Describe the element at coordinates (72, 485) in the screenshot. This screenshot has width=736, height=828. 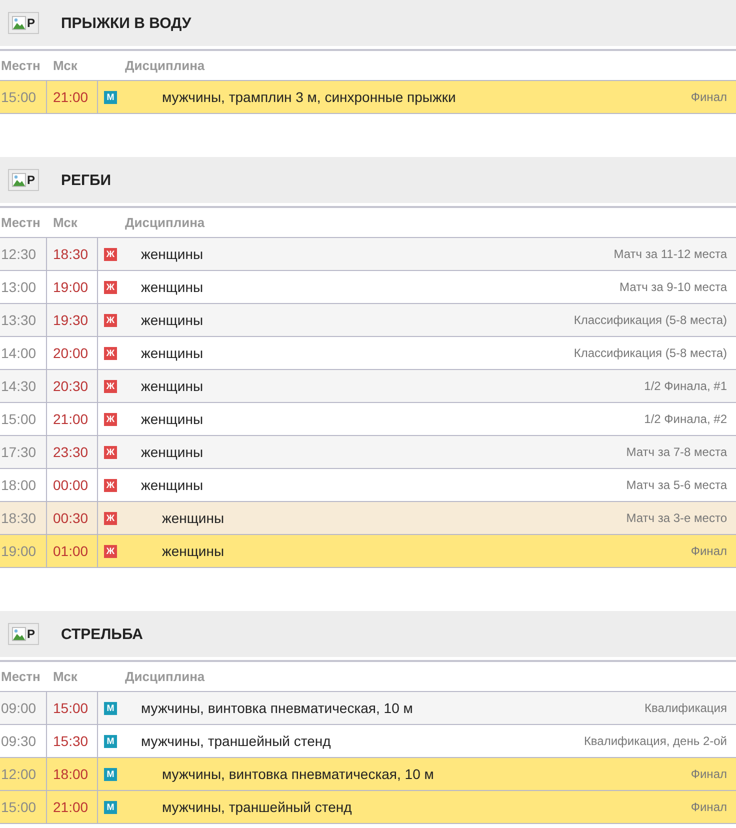
I see `moscow-time: 00:00` at that location.